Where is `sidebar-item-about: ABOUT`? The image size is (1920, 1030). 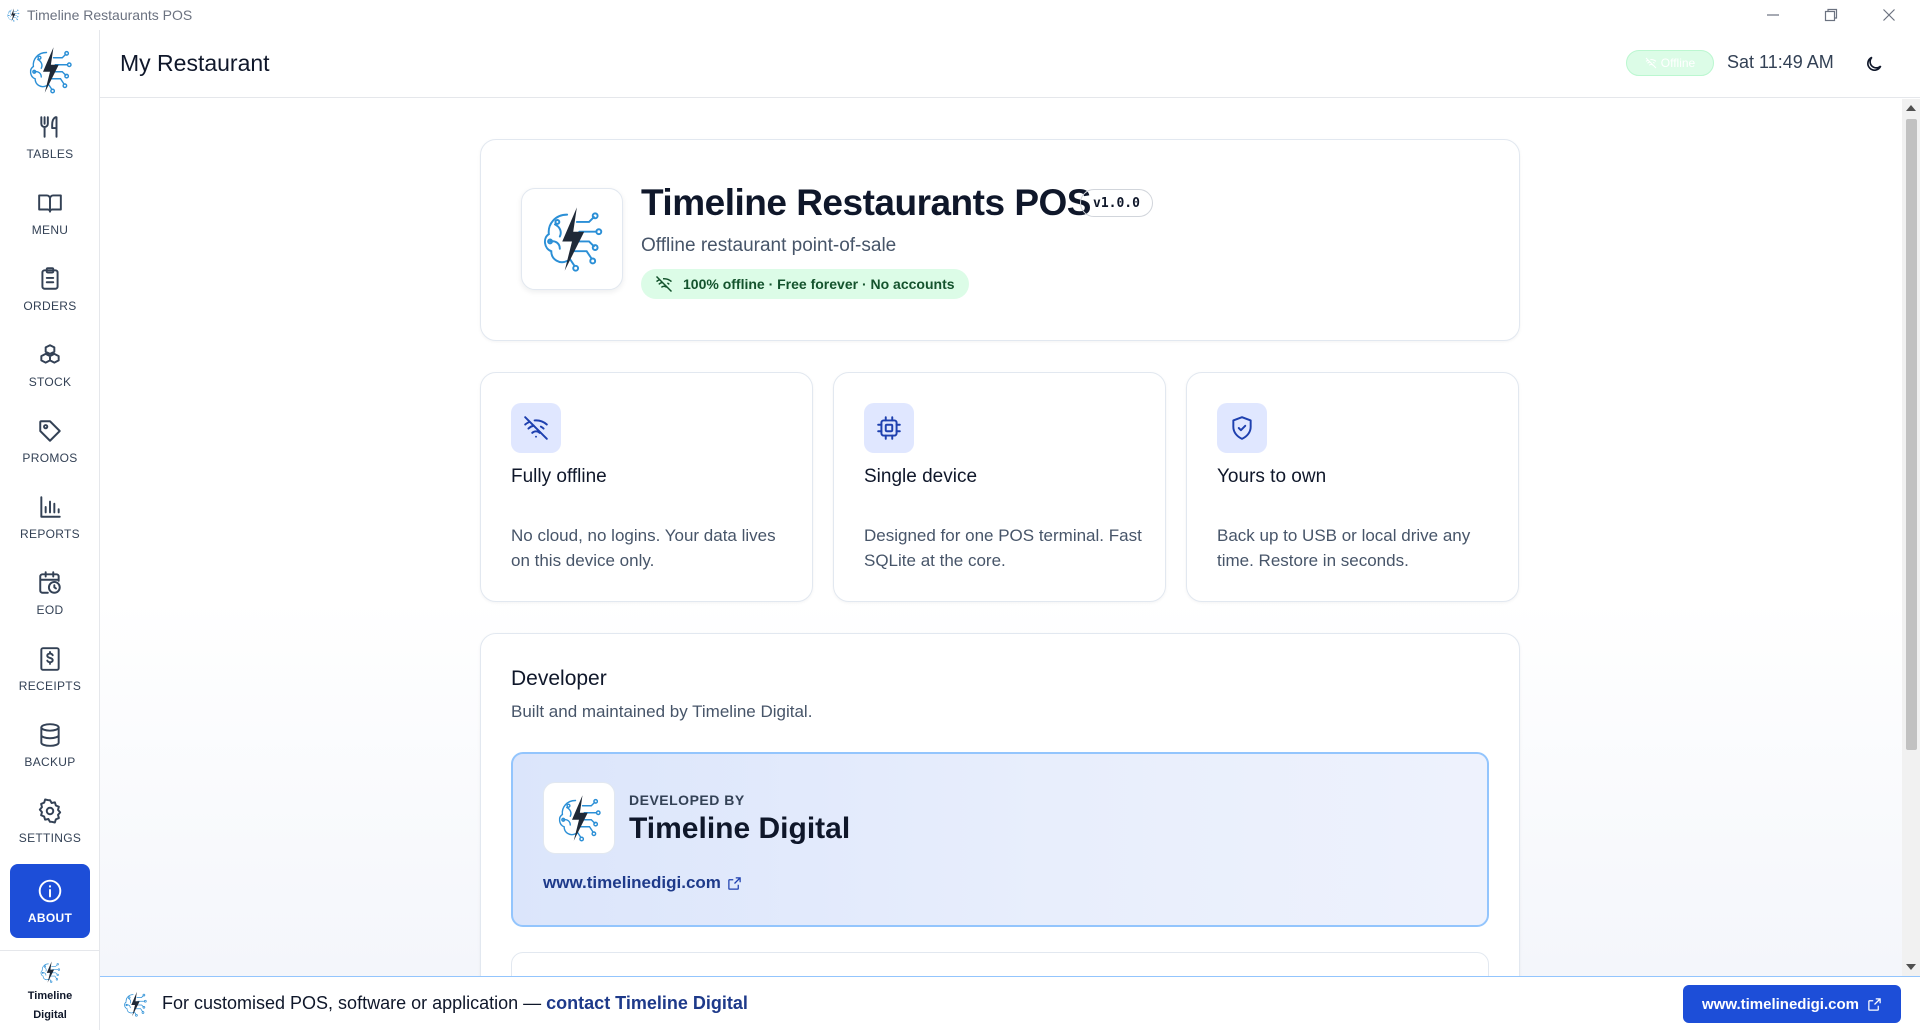
sidebar-item-about: ABOUT is located at coordinates (50, 901).